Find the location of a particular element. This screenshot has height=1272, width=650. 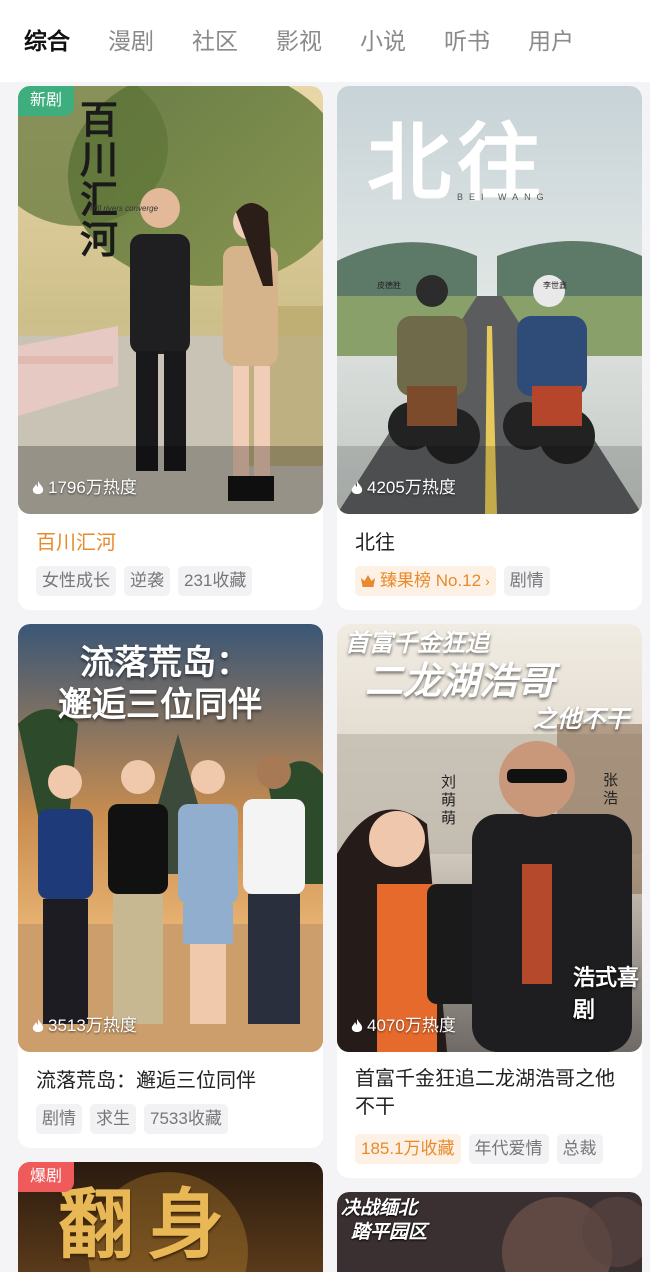

heat-indicator: 1796万热度 is located at coordinates (84, 488).